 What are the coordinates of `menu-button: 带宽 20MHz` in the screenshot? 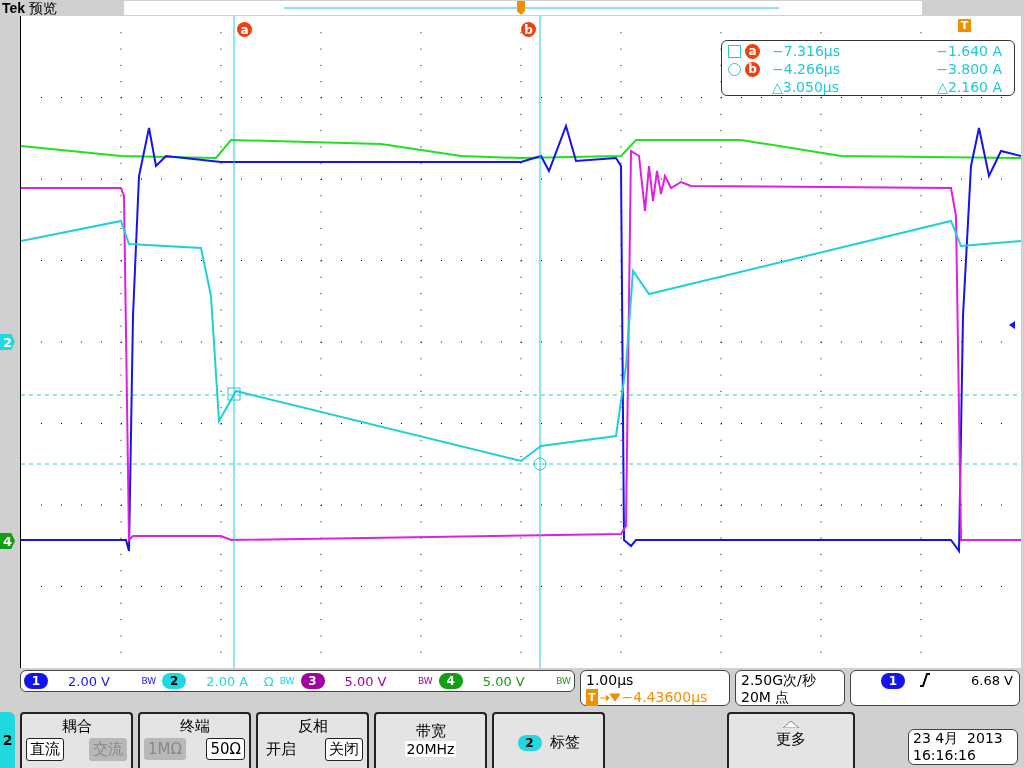 It's located at (430, 740).